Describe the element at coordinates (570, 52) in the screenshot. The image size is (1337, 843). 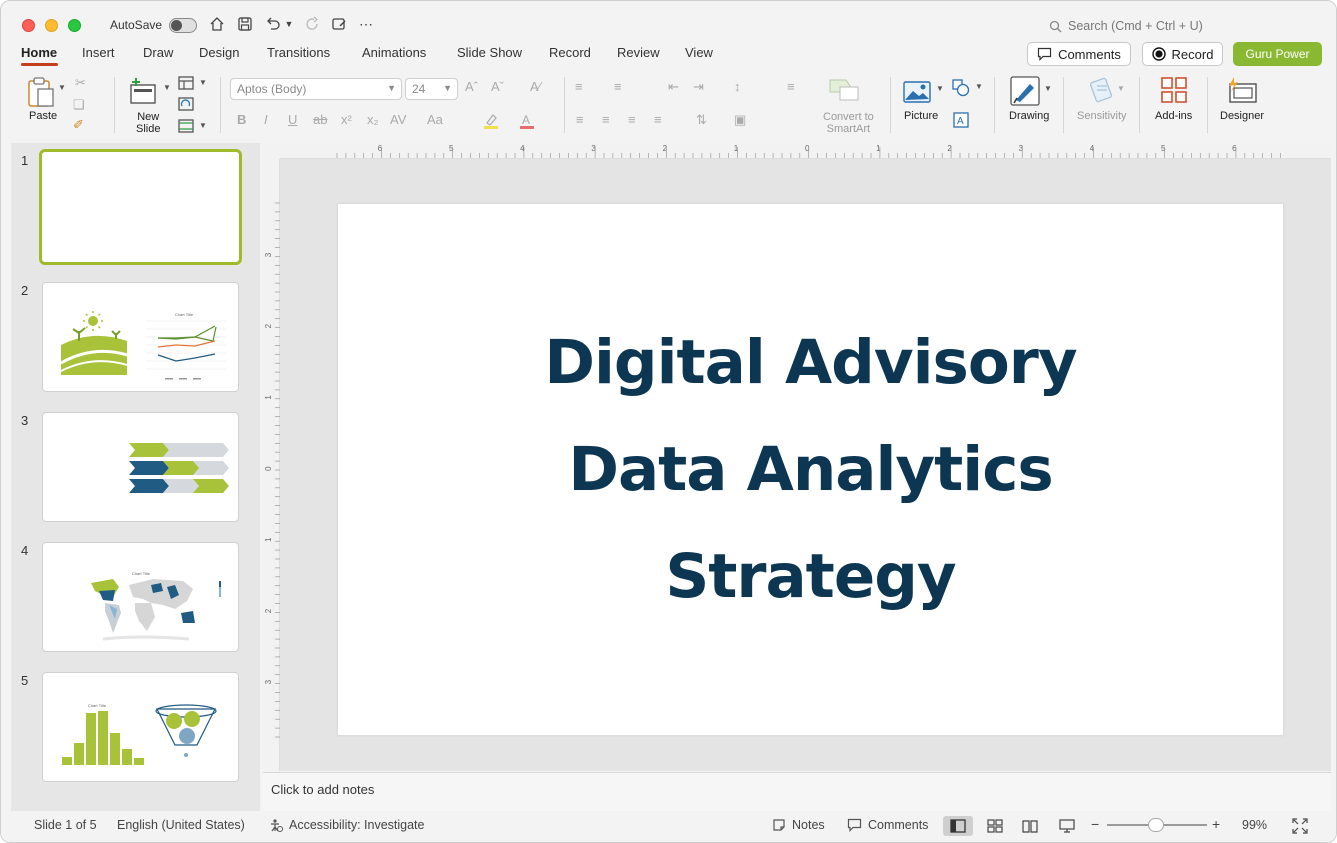
I see `tab-record: Record` at that location.